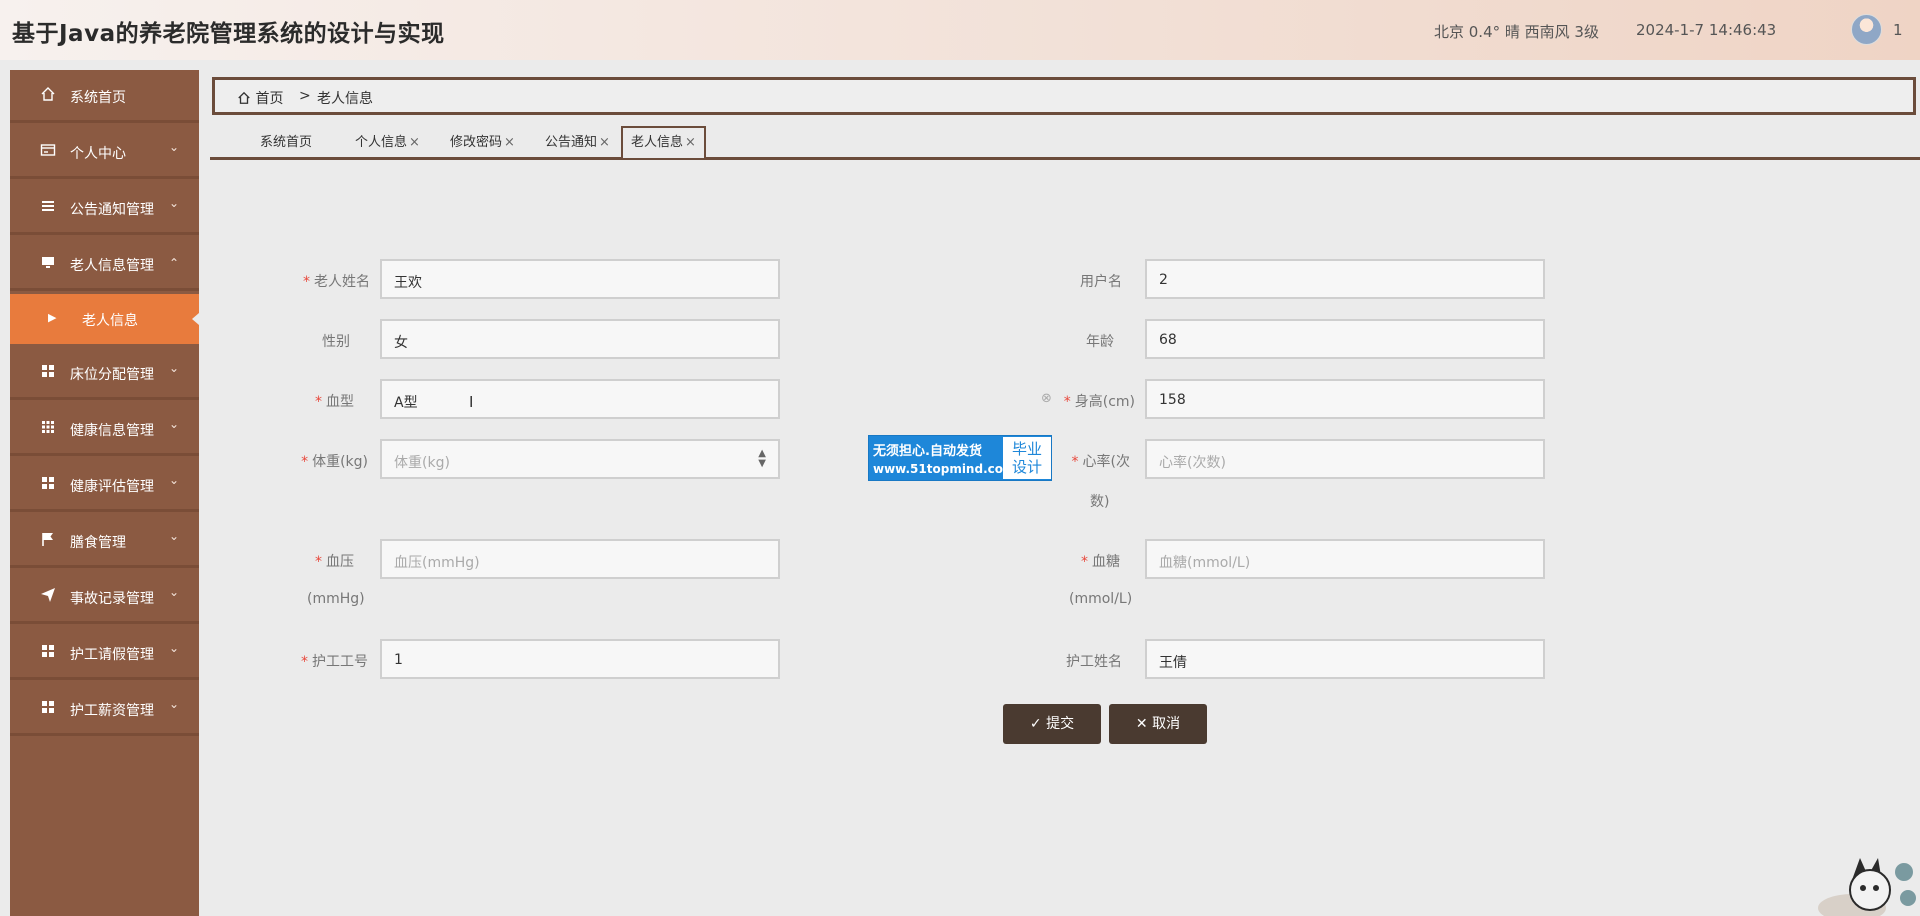 This screenshot has height=916, width=1920. I want to click on cancel-button: ✕ 取消, so click(1158, 724).